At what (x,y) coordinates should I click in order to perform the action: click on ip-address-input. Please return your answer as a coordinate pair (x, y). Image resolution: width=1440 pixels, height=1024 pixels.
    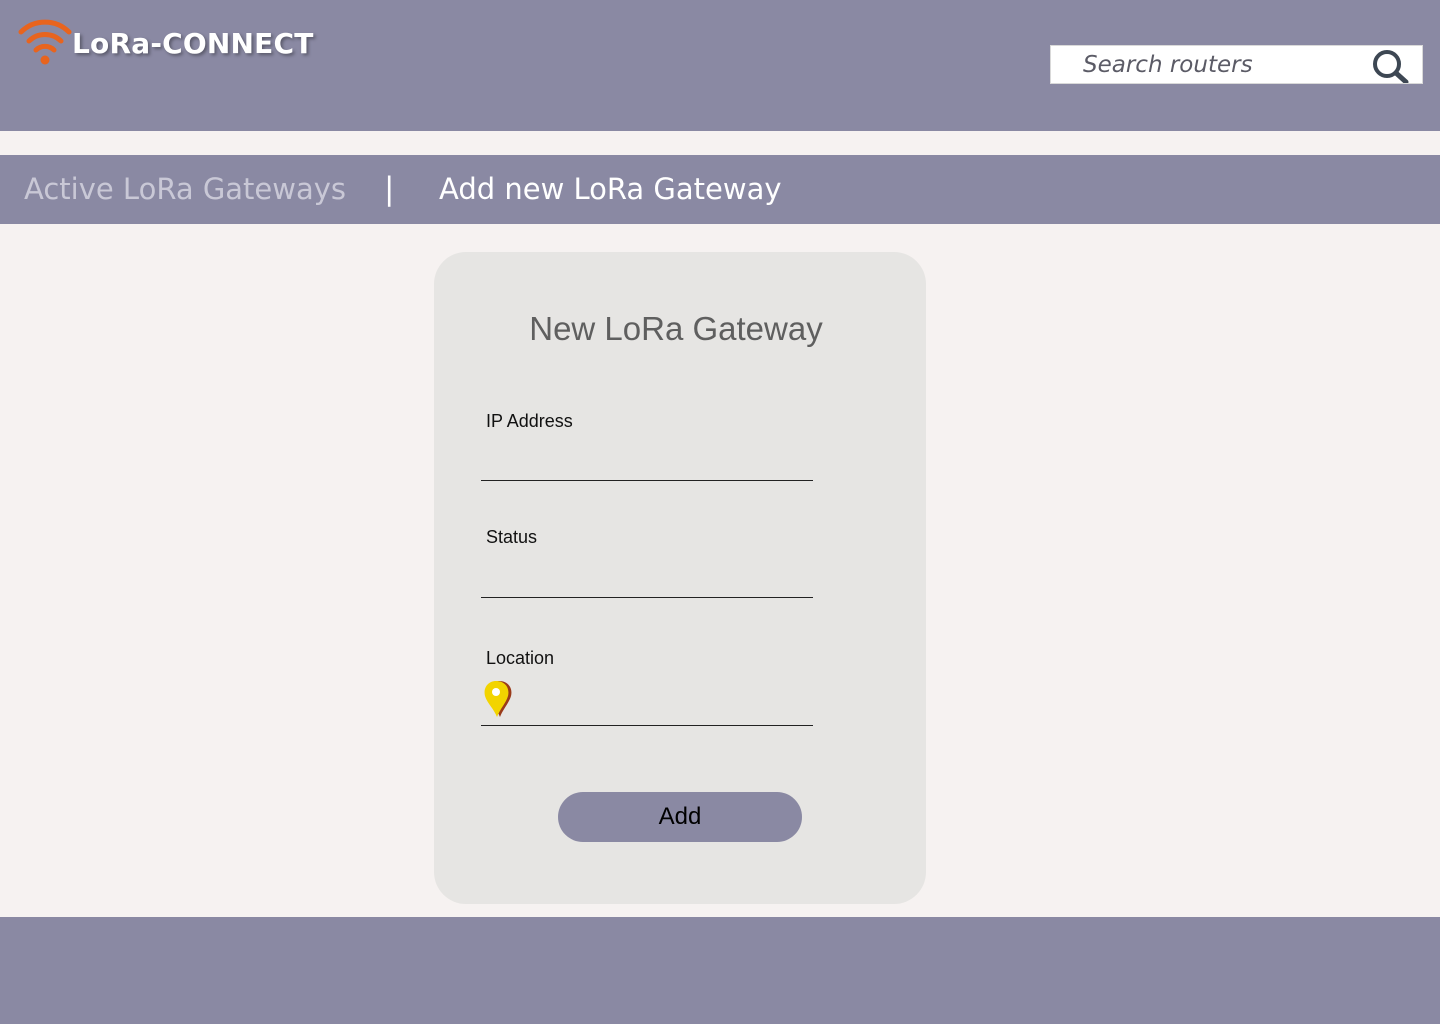
    Looking at the image, I should click on (647, 463).